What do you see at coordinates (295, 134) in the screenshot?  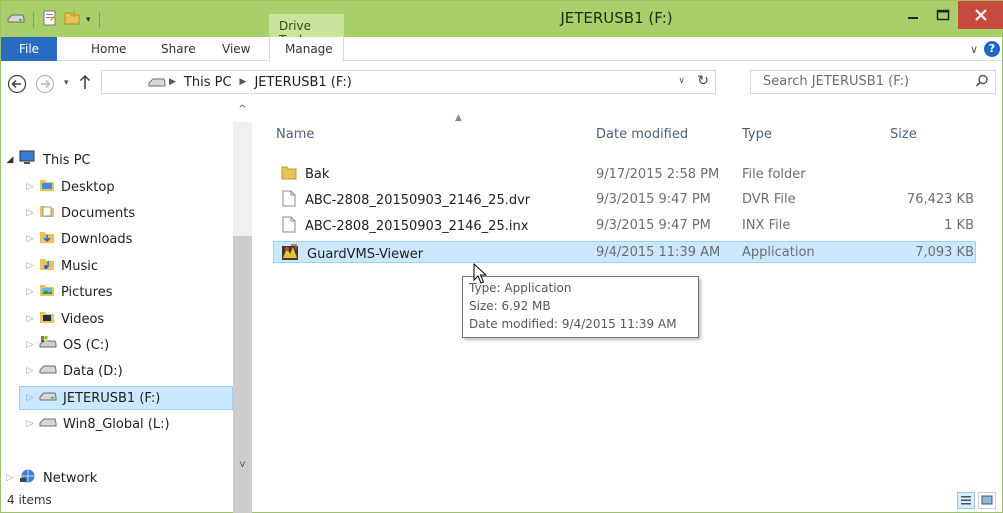 I see `column-header-name: Name` at bounding box center [295, 134].